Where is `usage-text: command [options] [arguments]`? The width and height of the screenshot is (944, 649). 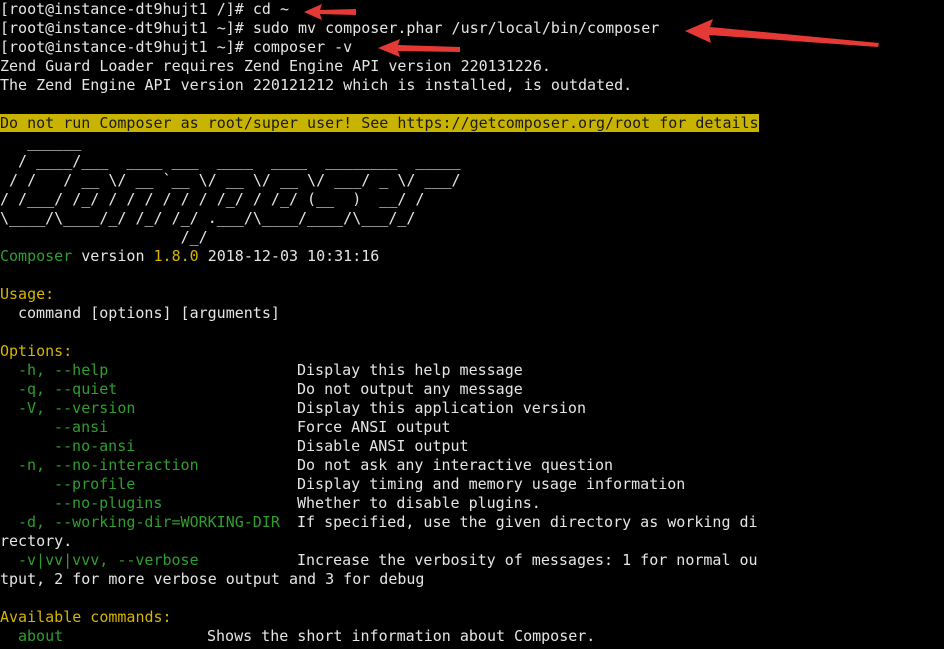 usage-text: command [options] [arguments] is located at coordinates (149, 313).